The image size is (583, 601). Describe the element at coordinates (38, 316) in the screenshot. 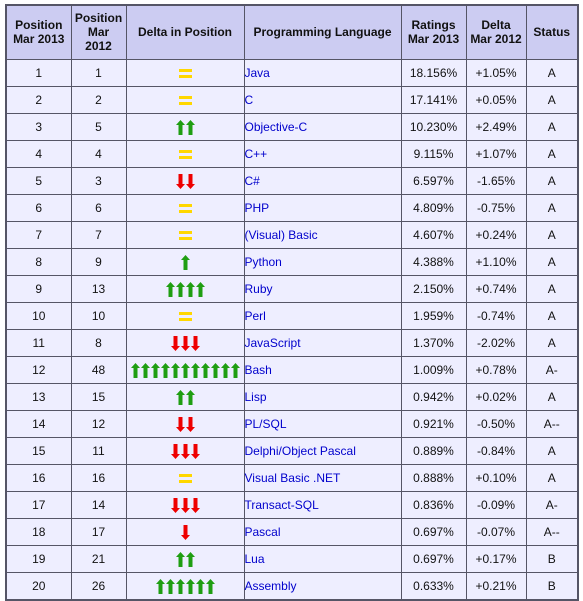

I see `cell-position-2013: 10` at that location.